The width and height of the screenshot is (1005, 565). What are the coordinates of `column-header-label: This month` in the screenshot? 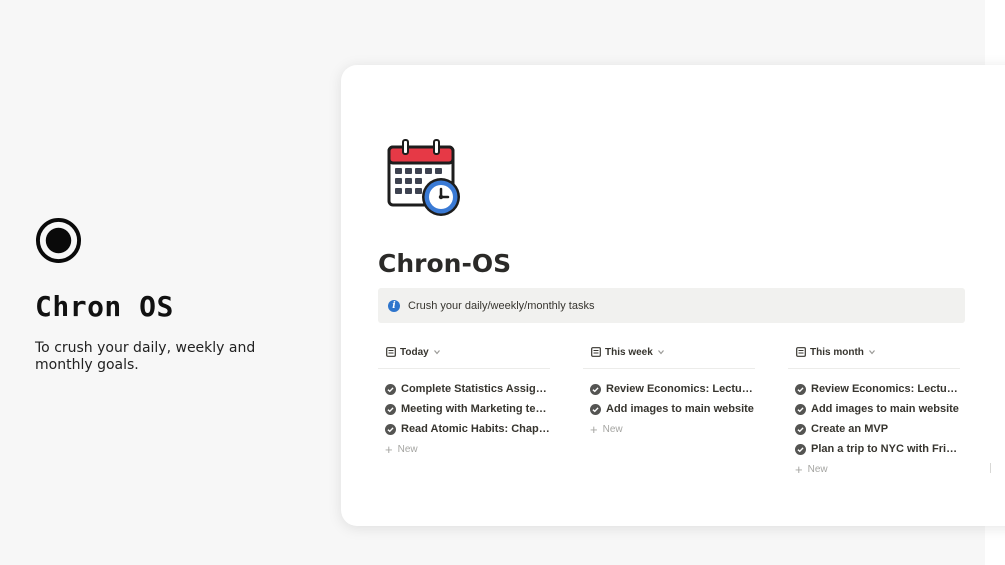 It's located at (837, 352).